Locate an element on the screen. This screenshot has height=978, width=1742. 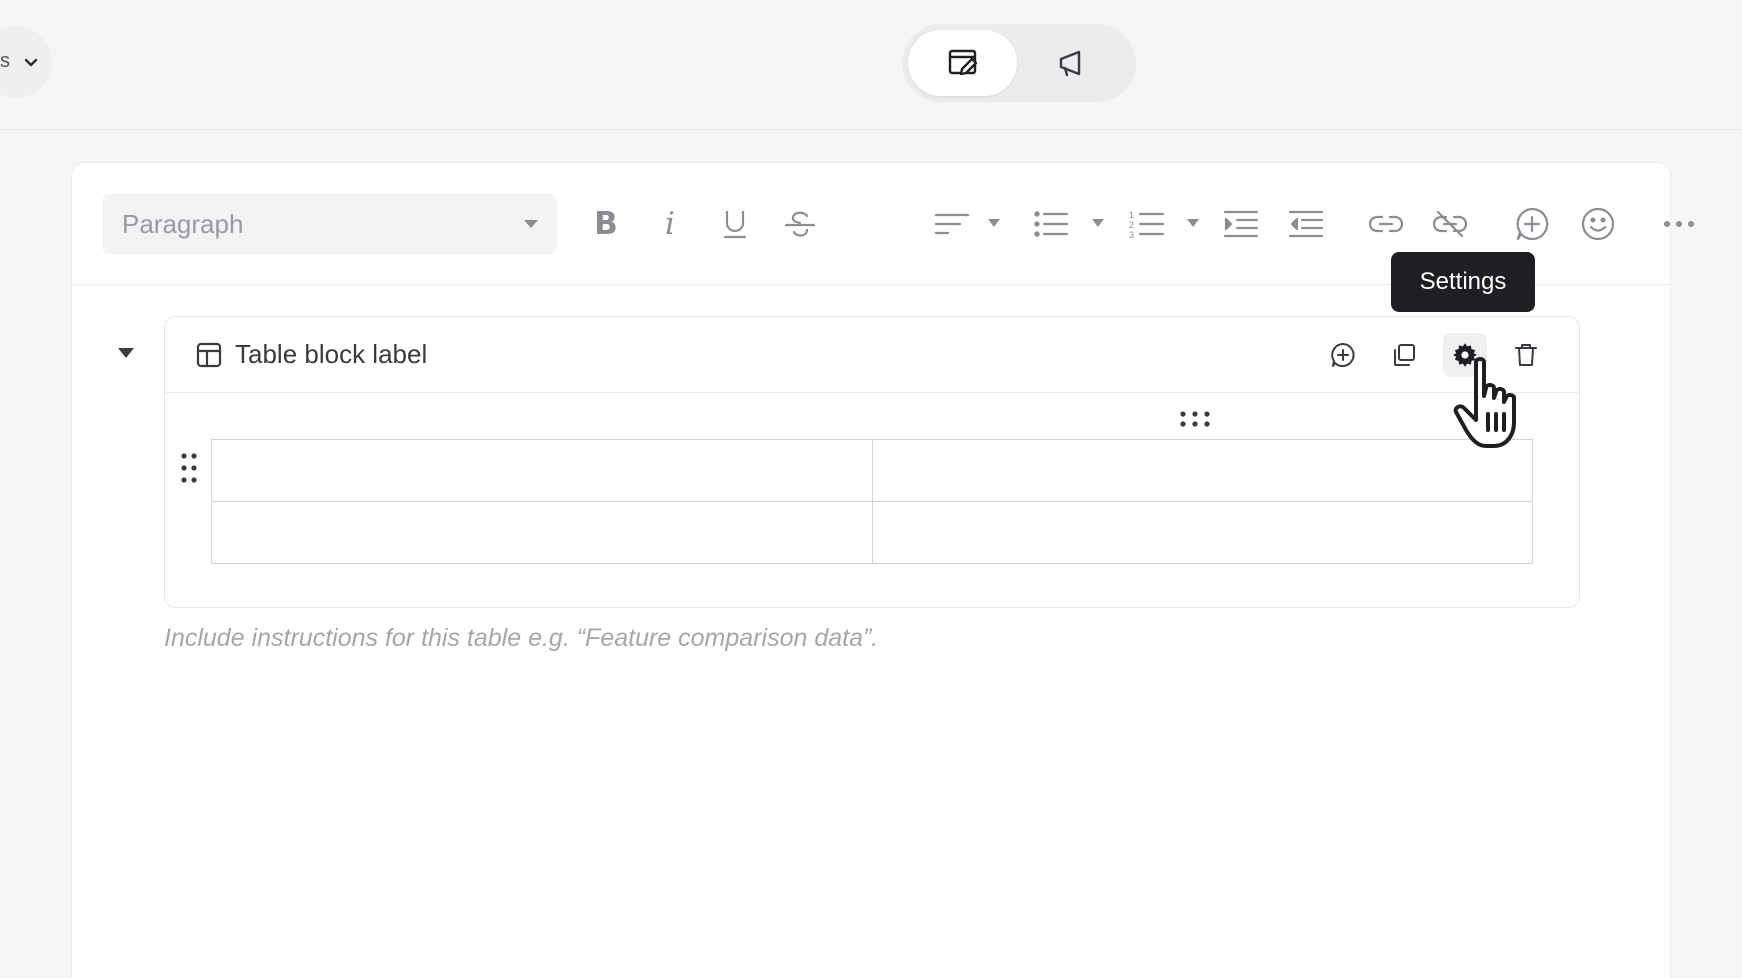
unlink-icon is located at coordinates (1450, 224).